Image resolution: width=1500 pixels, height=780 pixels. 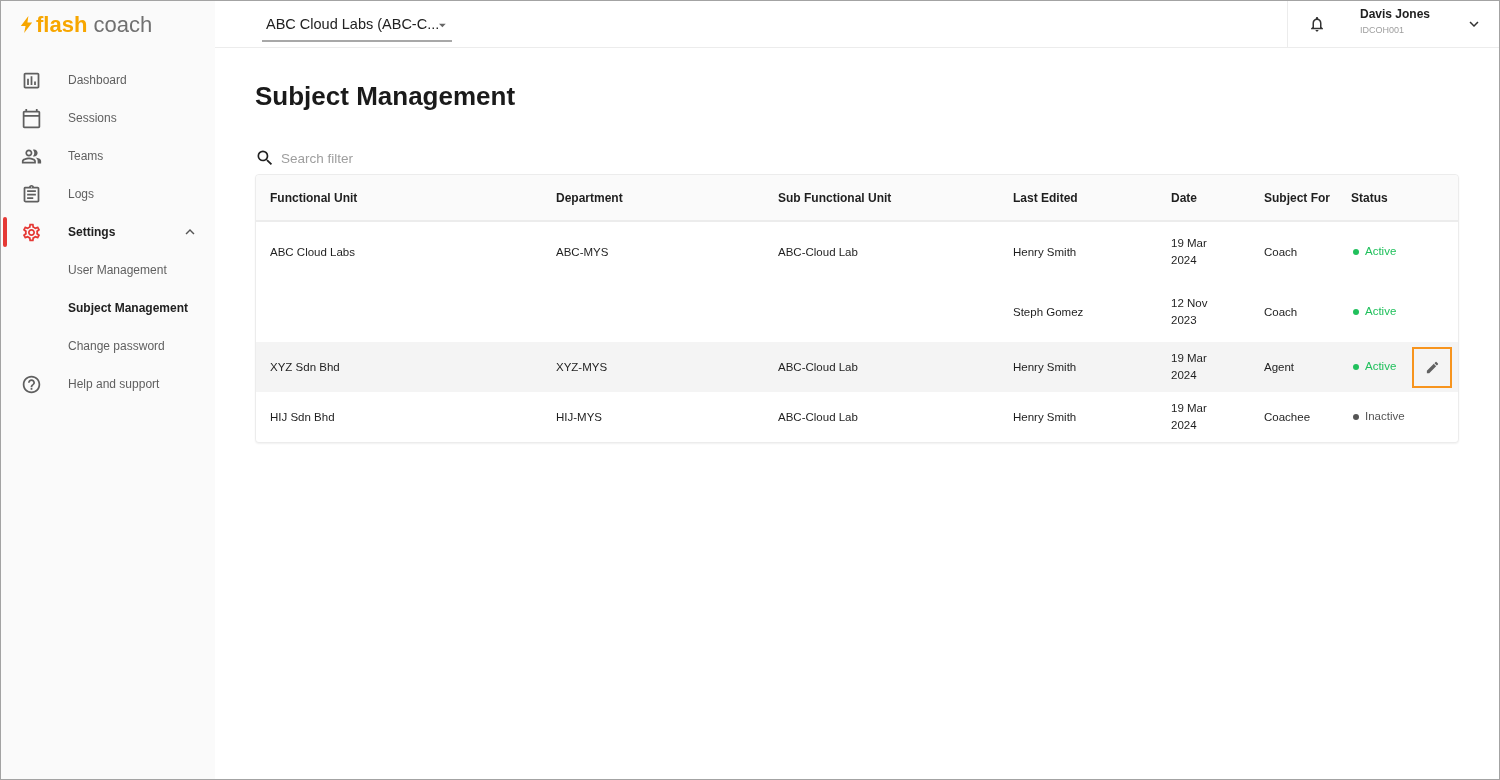 I want to click on notifications-button, so click(x=1317, y=24).